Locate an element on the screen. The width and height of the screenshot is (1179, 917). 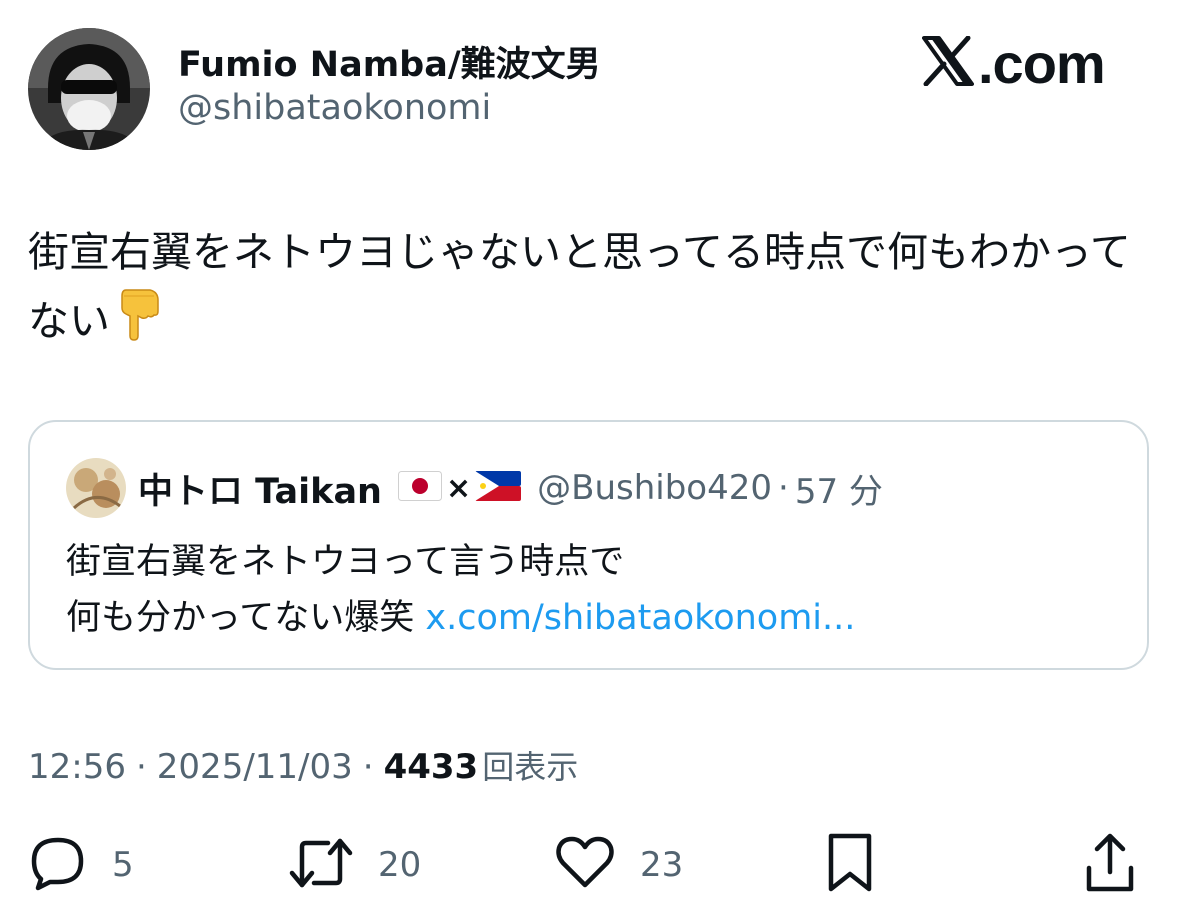
quote-author-flags: × is located at coordinates (459, 488).